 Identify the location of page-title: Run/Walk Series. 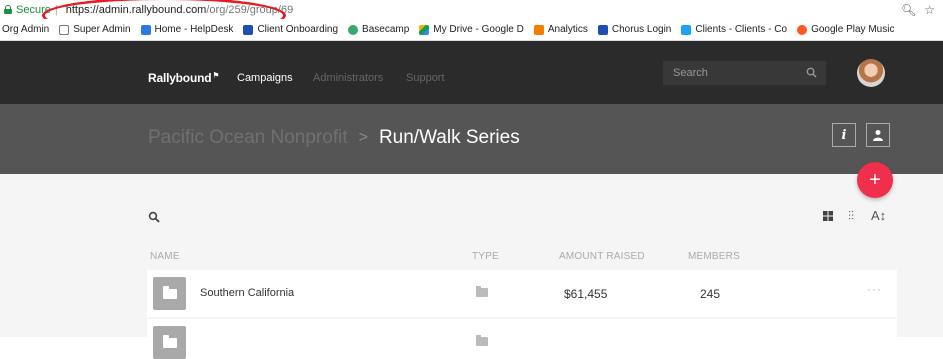
(449, 137).